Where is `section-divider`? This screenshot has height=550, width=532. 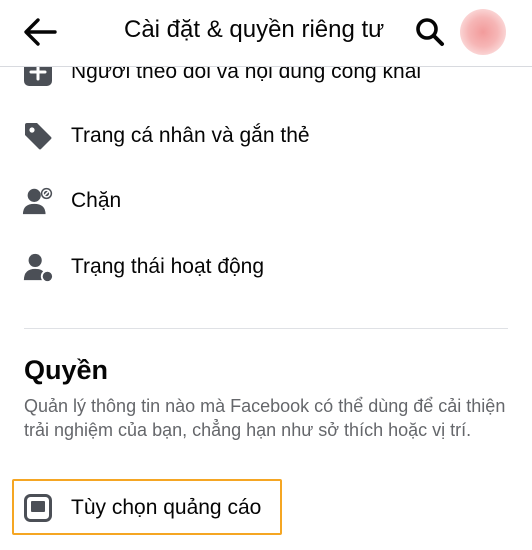 section-divider is located at coordinates (266, 328).